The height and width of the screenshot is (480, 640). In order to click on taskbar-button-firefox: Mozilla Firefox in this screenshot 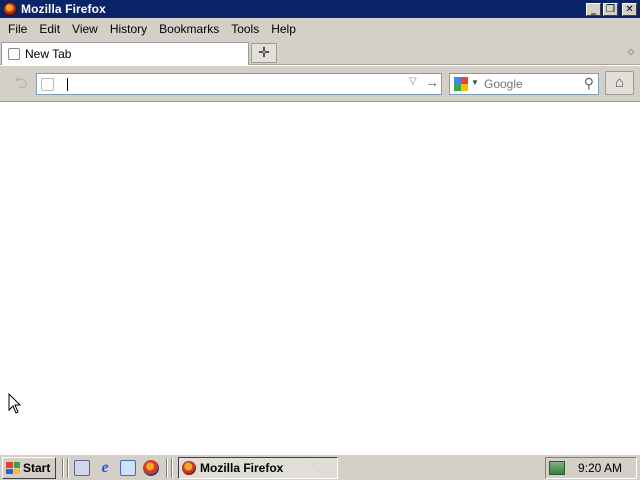, I will do `click(258, 468)`.